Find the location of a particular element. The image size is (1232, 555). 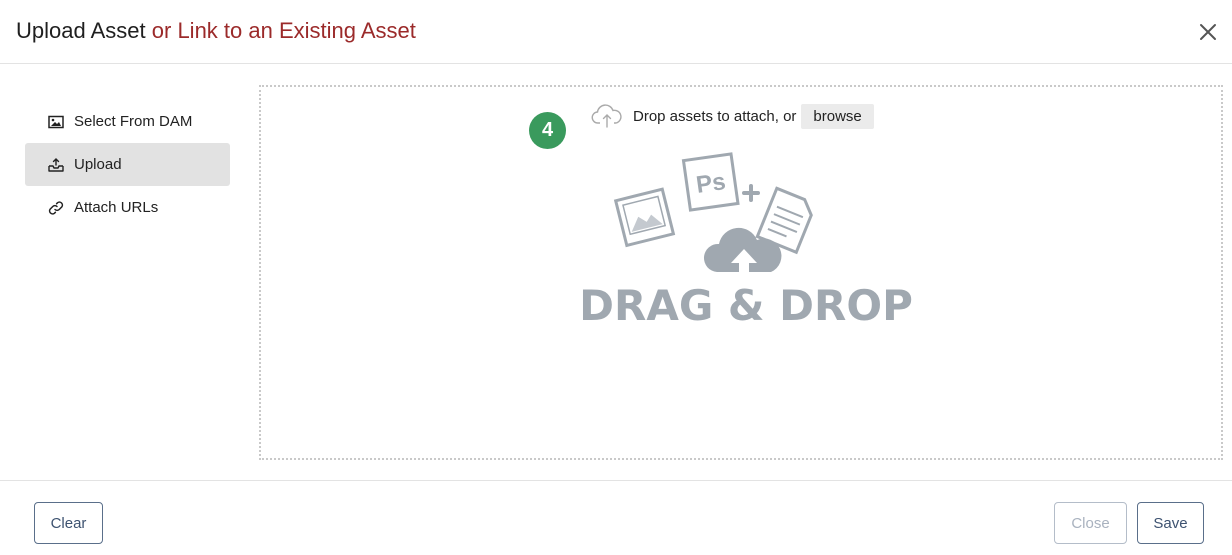

drop-prompt-row: Drop assets to attach, or browse is located at coordinates (732, 116).